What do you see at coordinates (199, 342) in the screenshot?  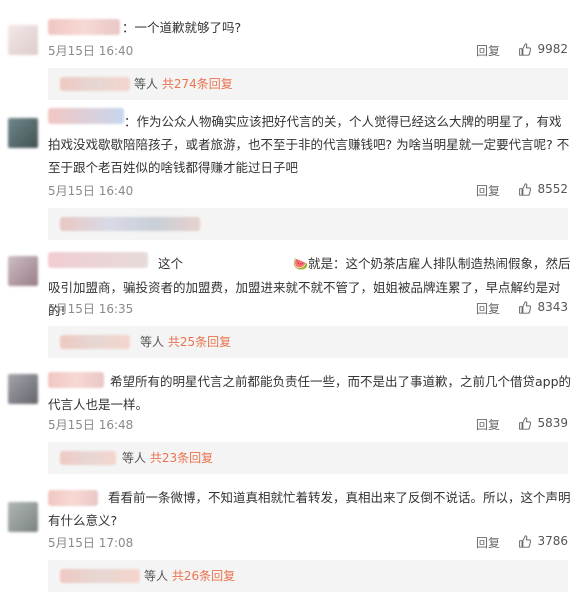 I see `reply-count-link: 共25条回复` at bounding box center [199, 342].